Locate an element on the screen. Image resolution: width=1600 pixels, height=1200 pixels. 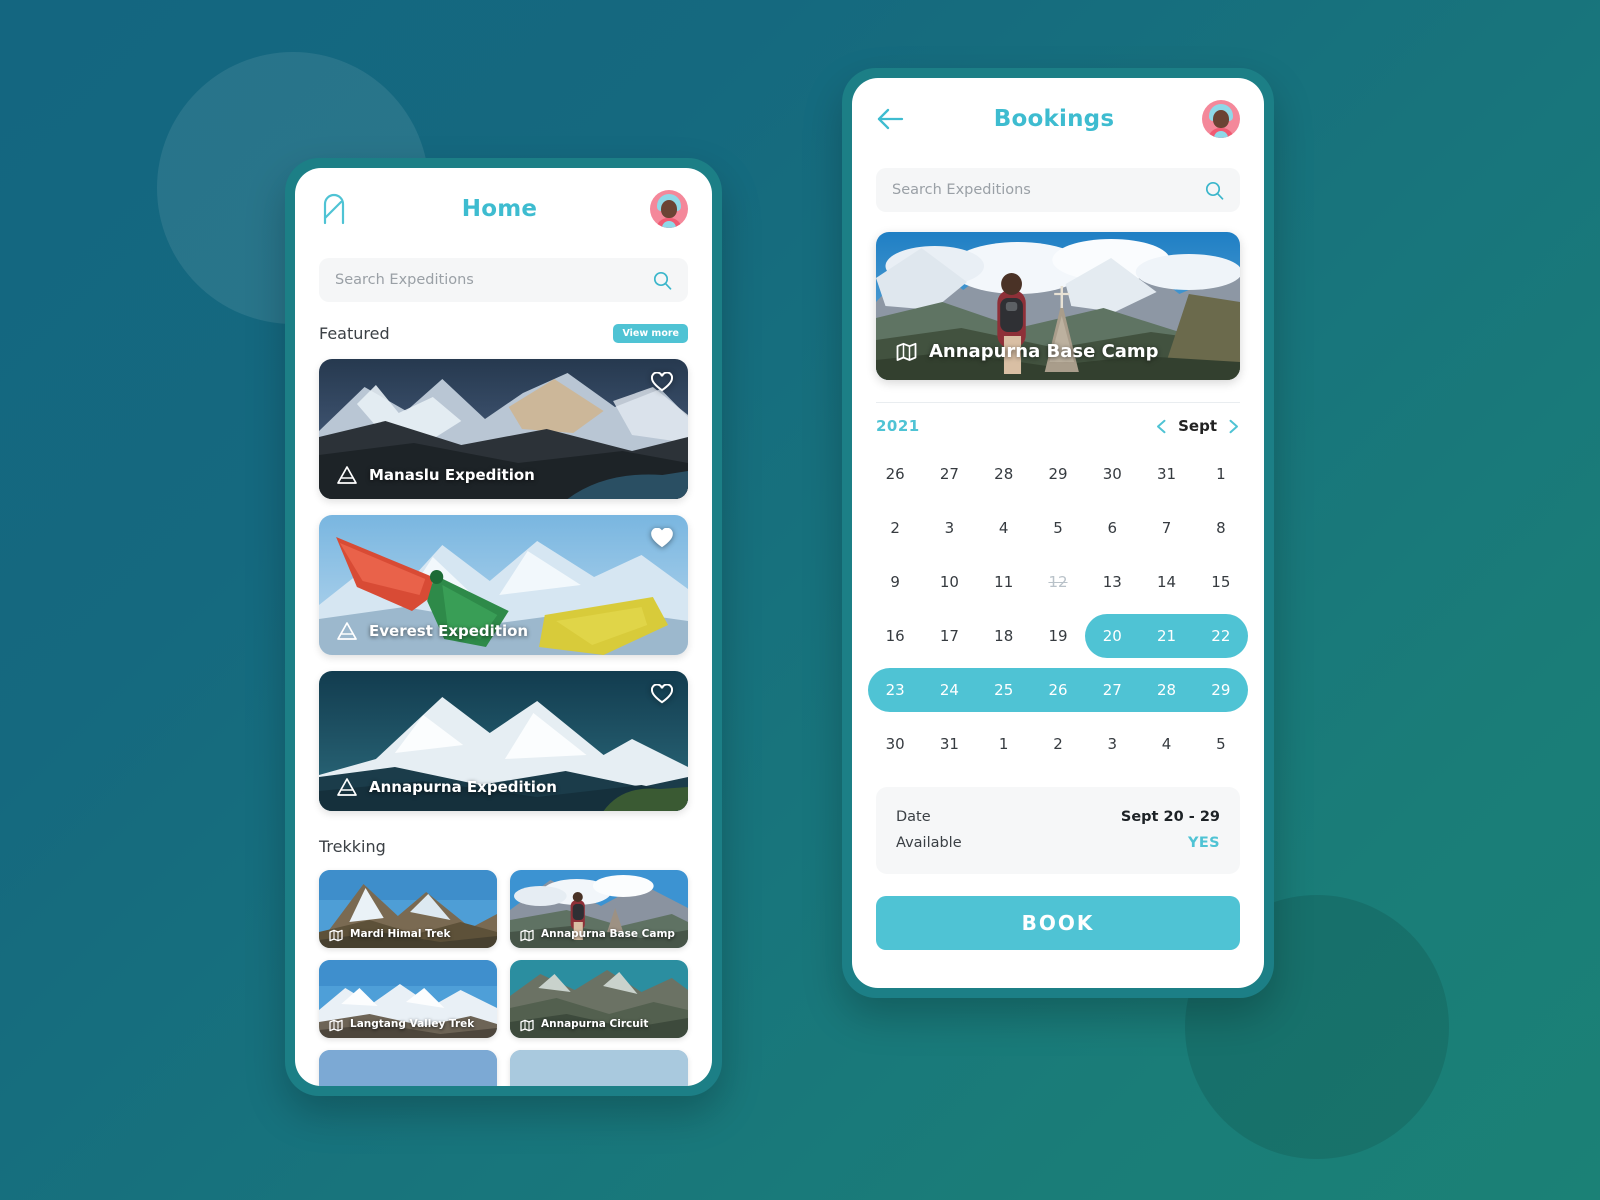
app-logo-icon is located at coordinates (334, 209).